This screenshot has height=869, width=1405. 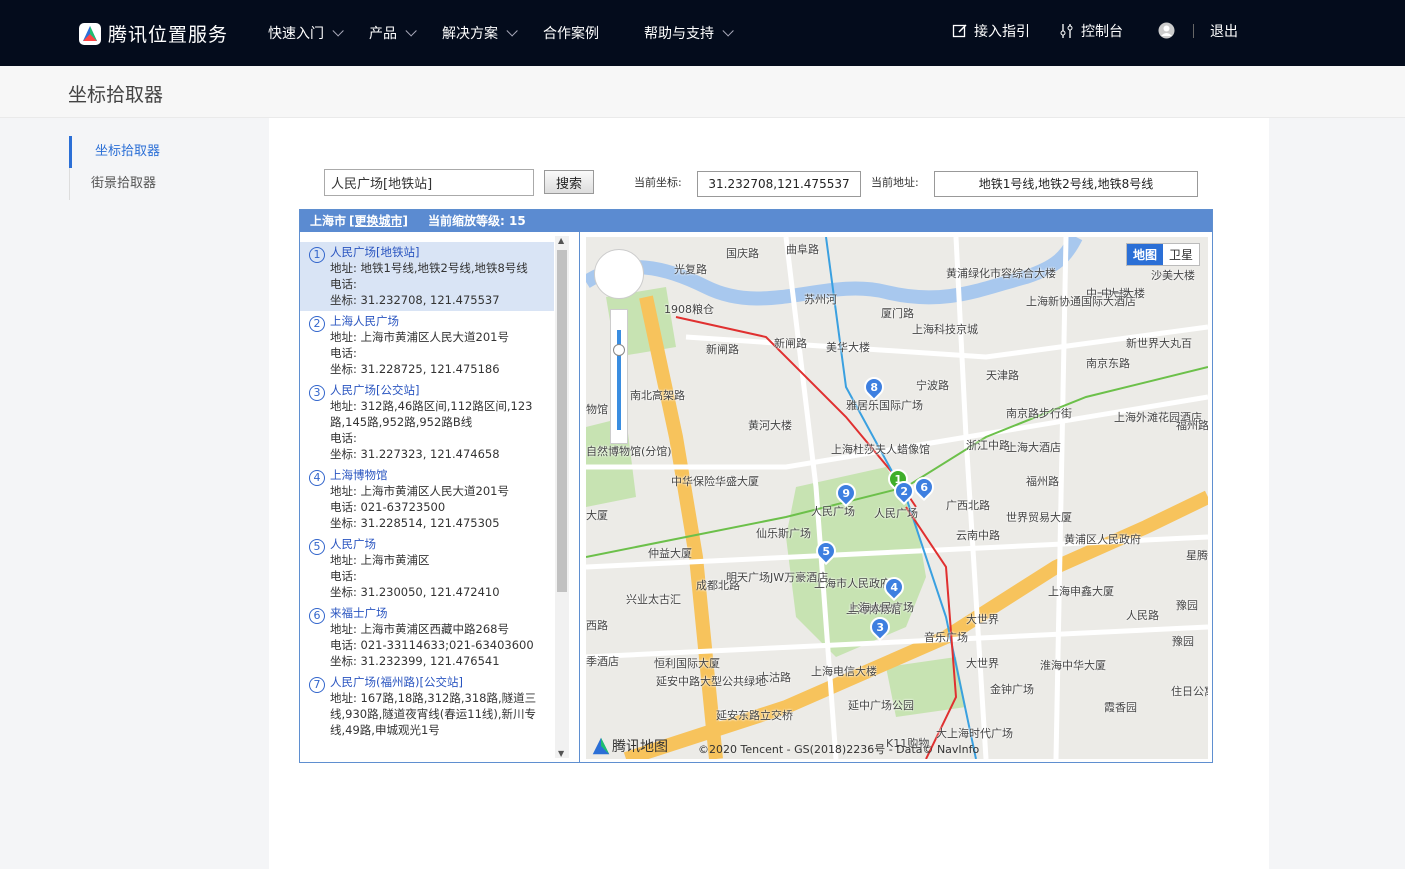 What do you see at coordinates (968, 505) in the screenshot?
I see `map-label: 广西北路` at bounding box center [968, 505].